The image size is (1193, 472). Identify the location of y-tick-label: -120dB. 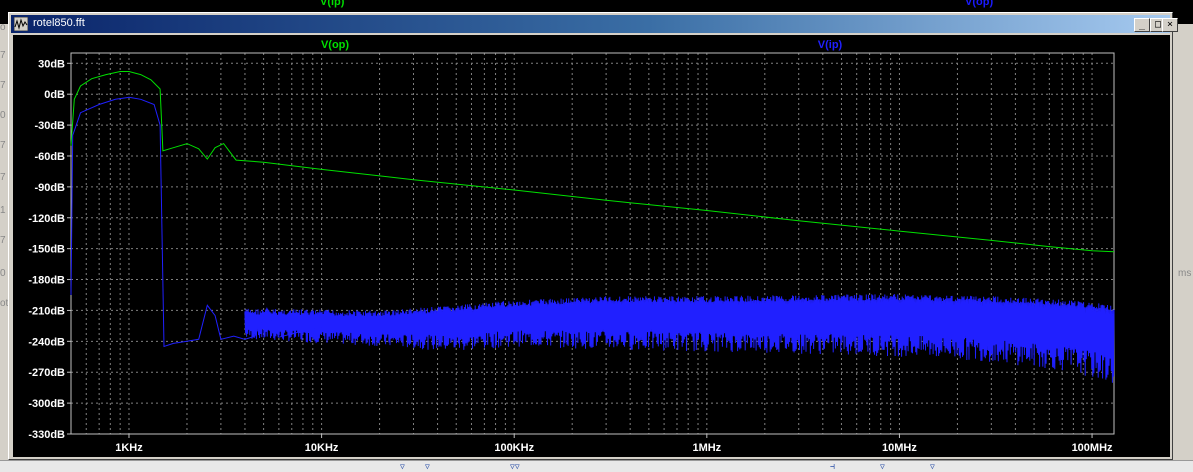
(46, 219).